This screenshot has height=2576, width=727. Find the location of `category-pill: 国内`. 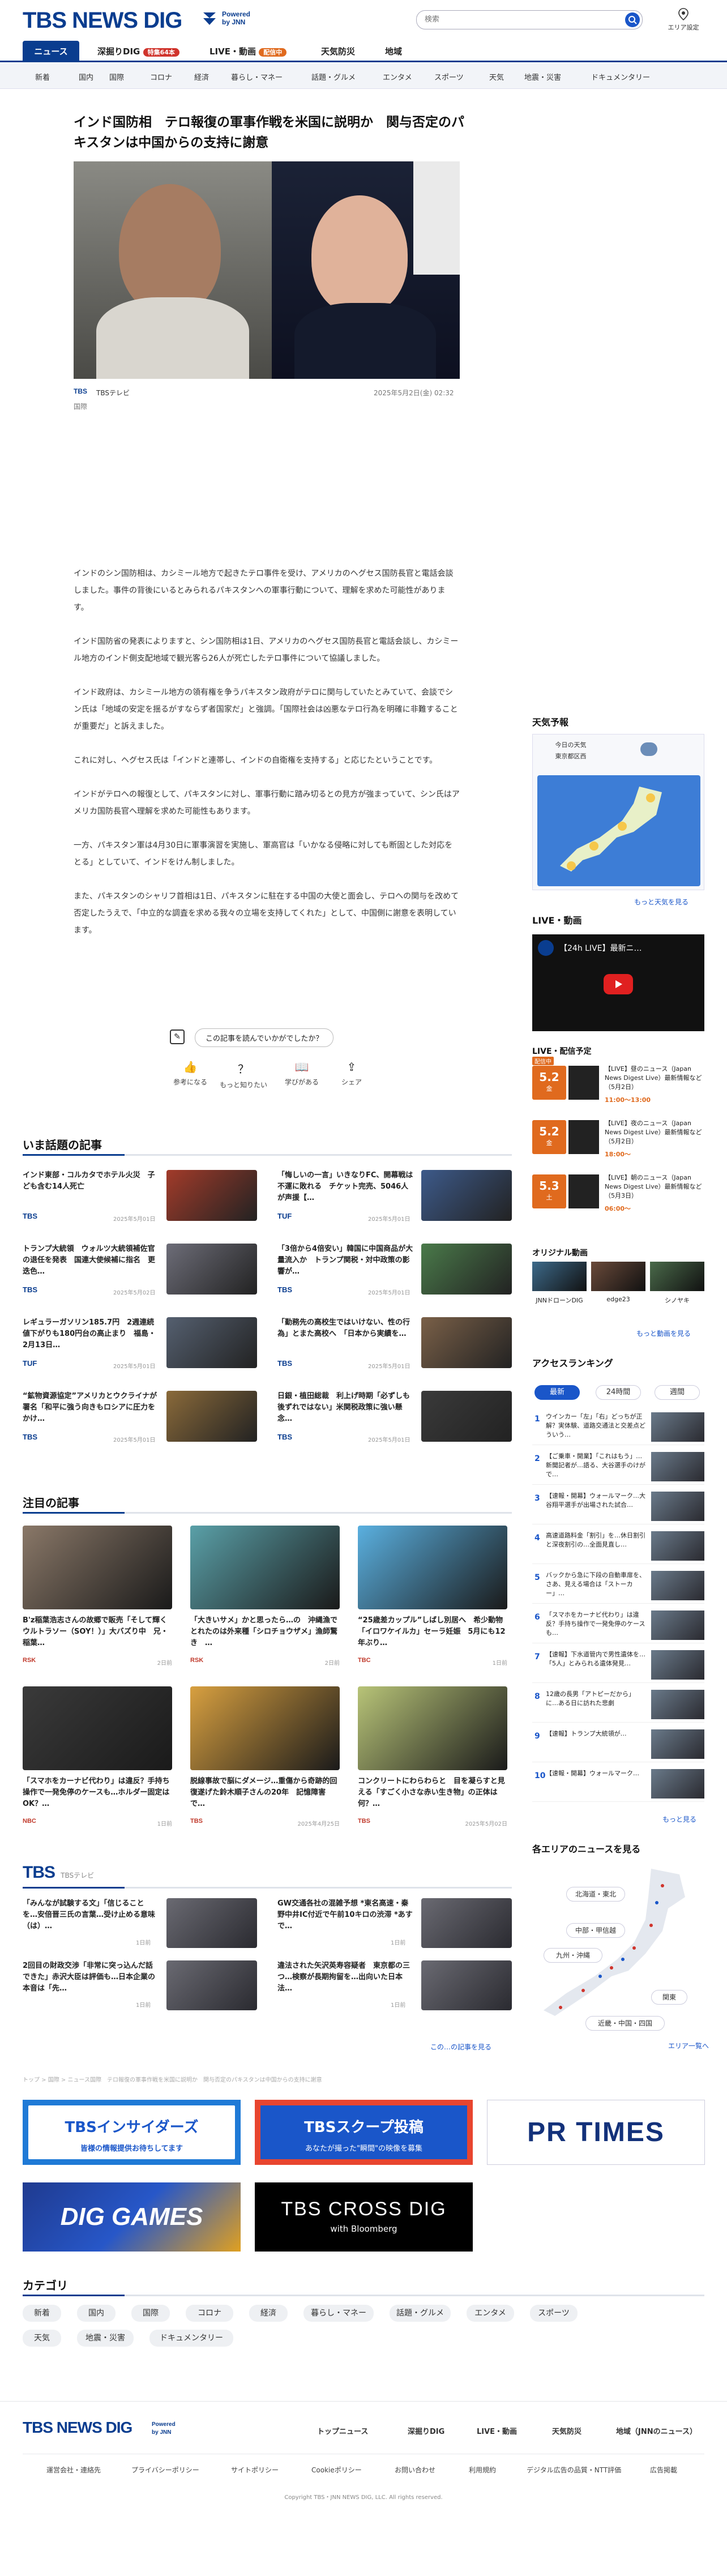

category-pill: 国内 is located at coordinates (96, 2313).